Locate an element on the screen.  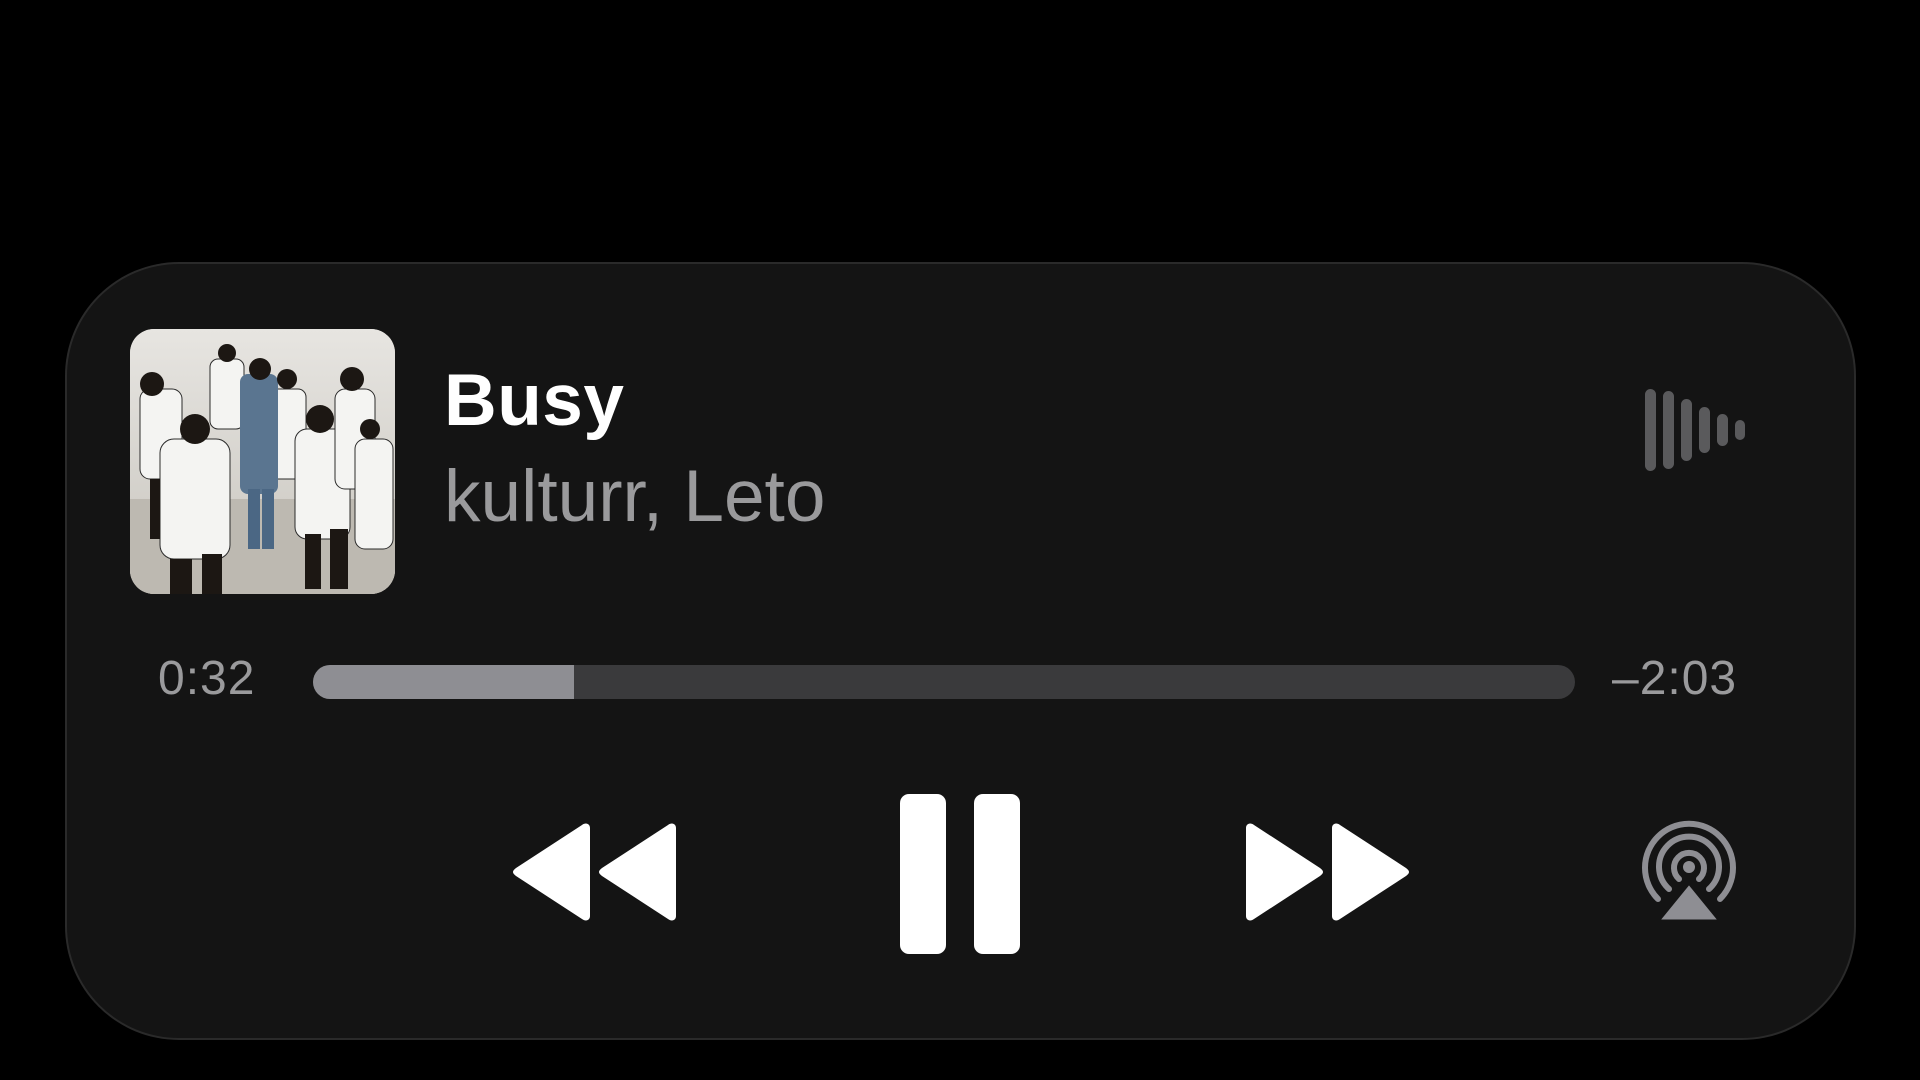
airplay-button is located at coordinates (1689, 872).